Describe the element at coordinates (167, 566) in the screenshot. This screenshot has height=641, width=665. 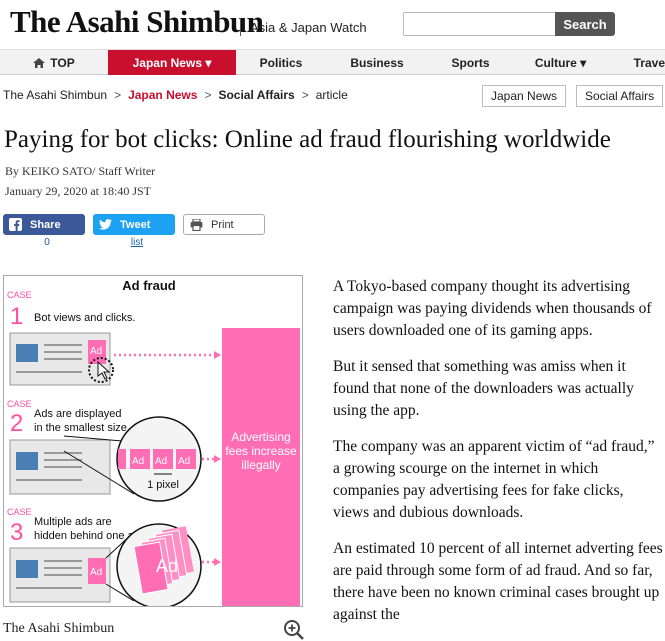
I see `case-3-big-ad-label: Ad` at that location.